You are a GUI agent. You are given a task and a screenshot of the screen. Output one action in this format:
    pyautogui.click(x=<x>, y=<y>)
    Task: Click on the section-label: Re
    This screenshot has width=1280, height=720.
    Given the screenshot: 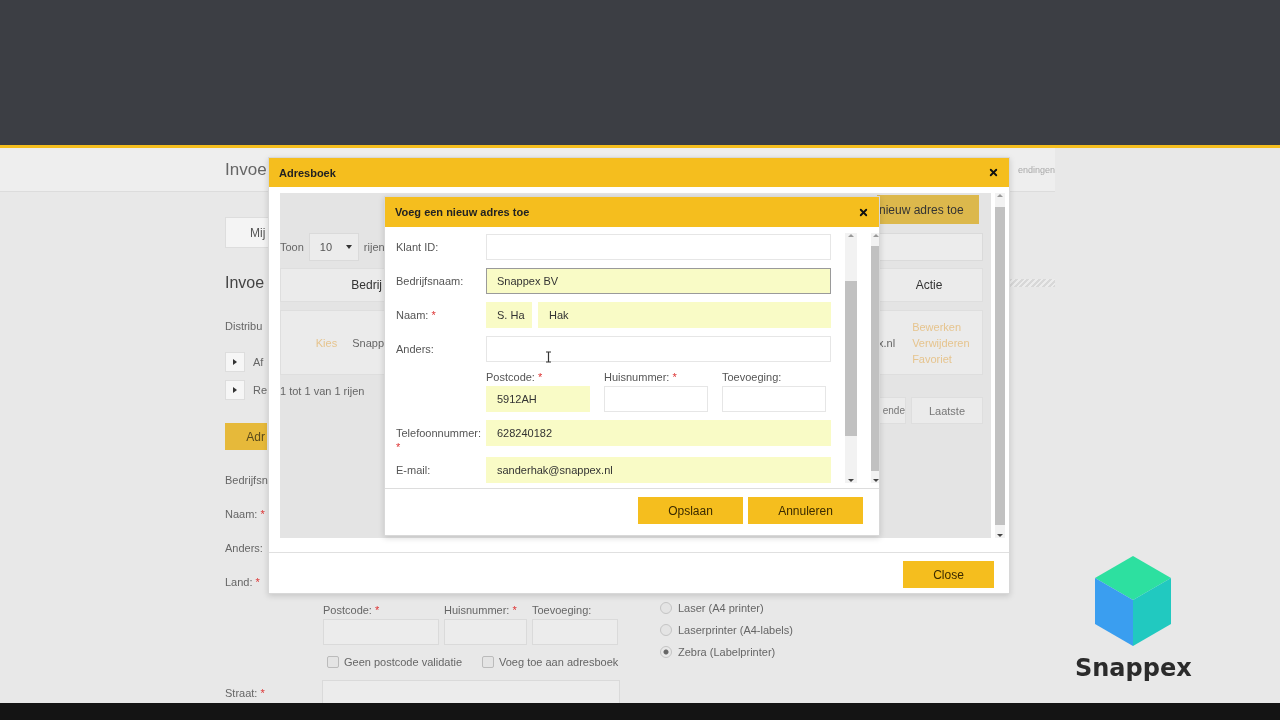 What is the action you would take?
    pyautogui.click(x=260, y=390)
    